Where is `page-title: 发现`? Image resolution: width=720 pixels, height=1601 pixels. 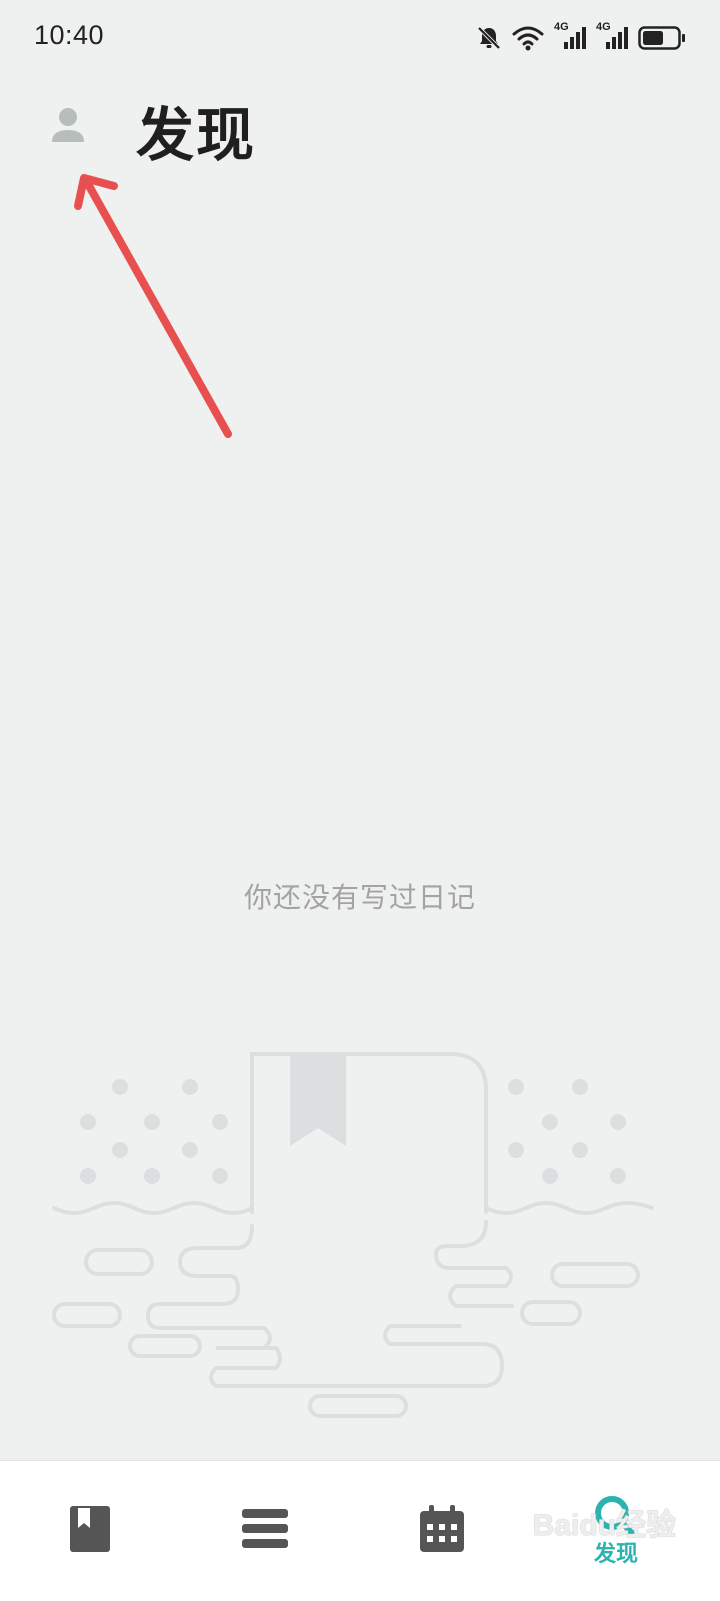 page-title: 发现 is located at coordinates (196, 135).